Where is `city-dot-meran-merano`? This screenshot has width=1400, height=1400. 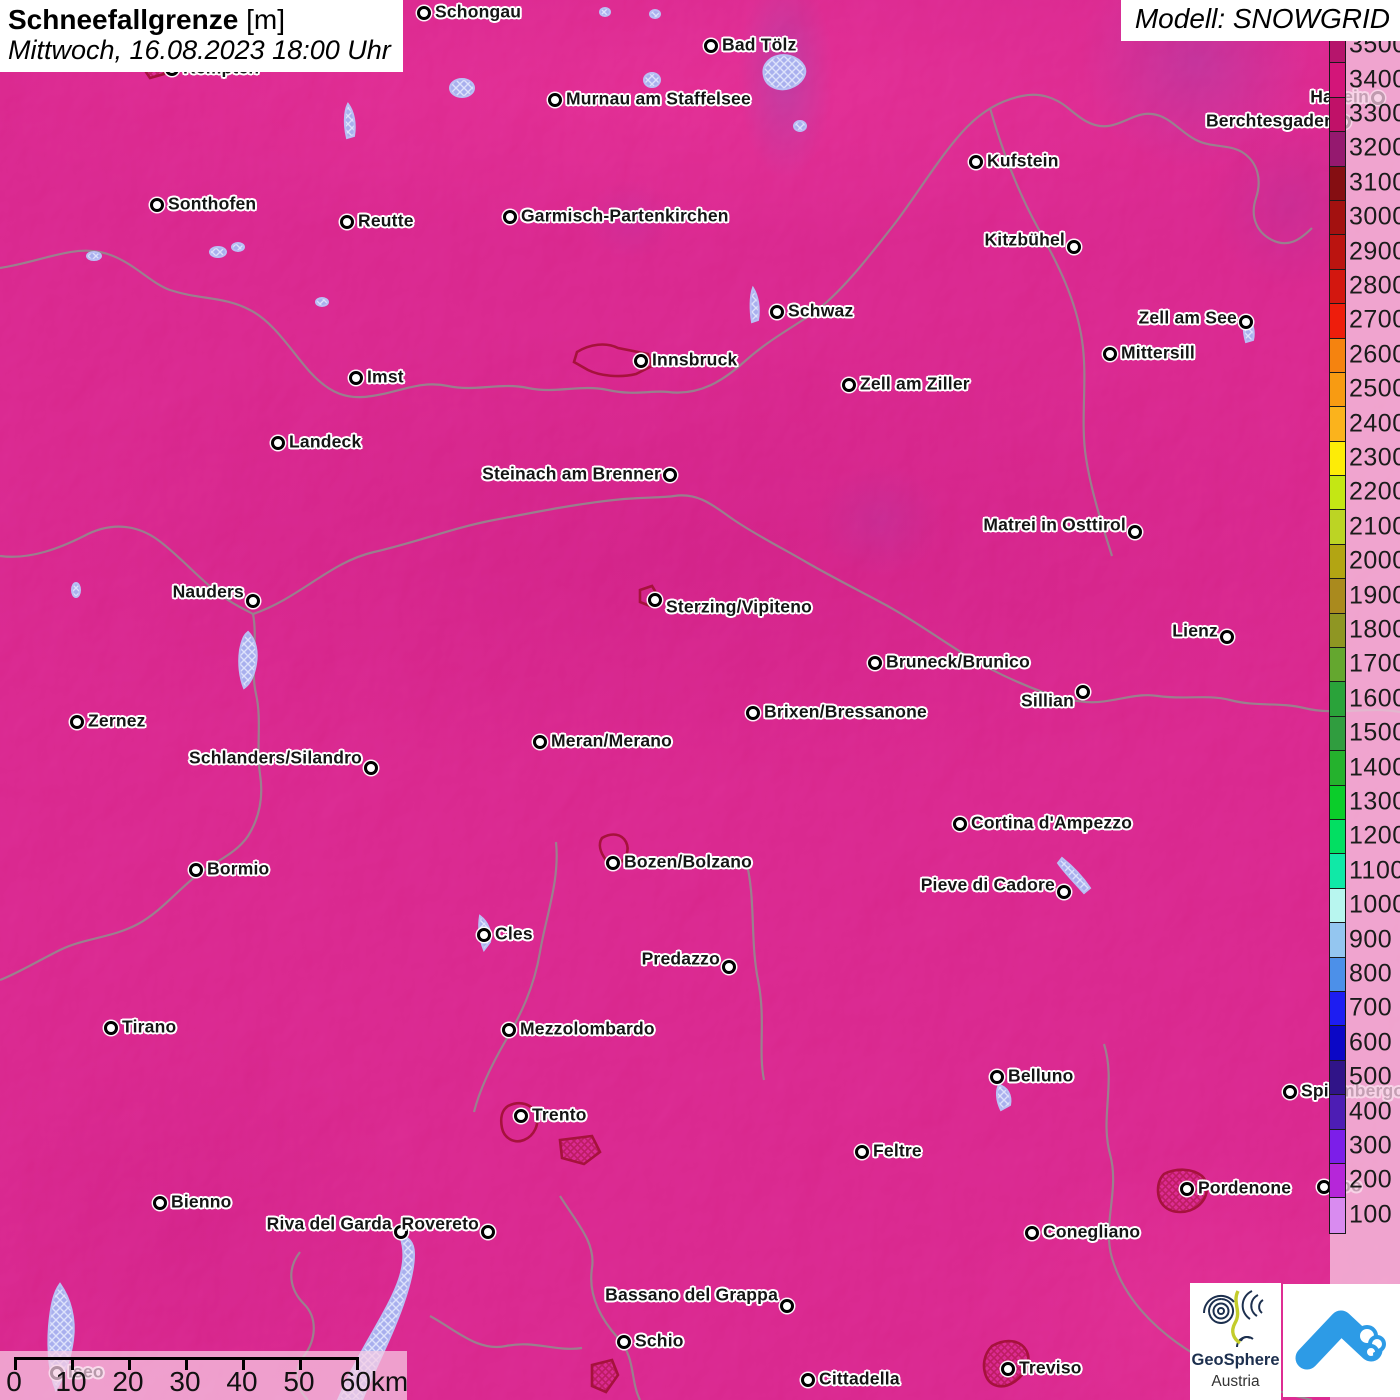 city-dot-meran-merano is located at coordinates (540, 742).